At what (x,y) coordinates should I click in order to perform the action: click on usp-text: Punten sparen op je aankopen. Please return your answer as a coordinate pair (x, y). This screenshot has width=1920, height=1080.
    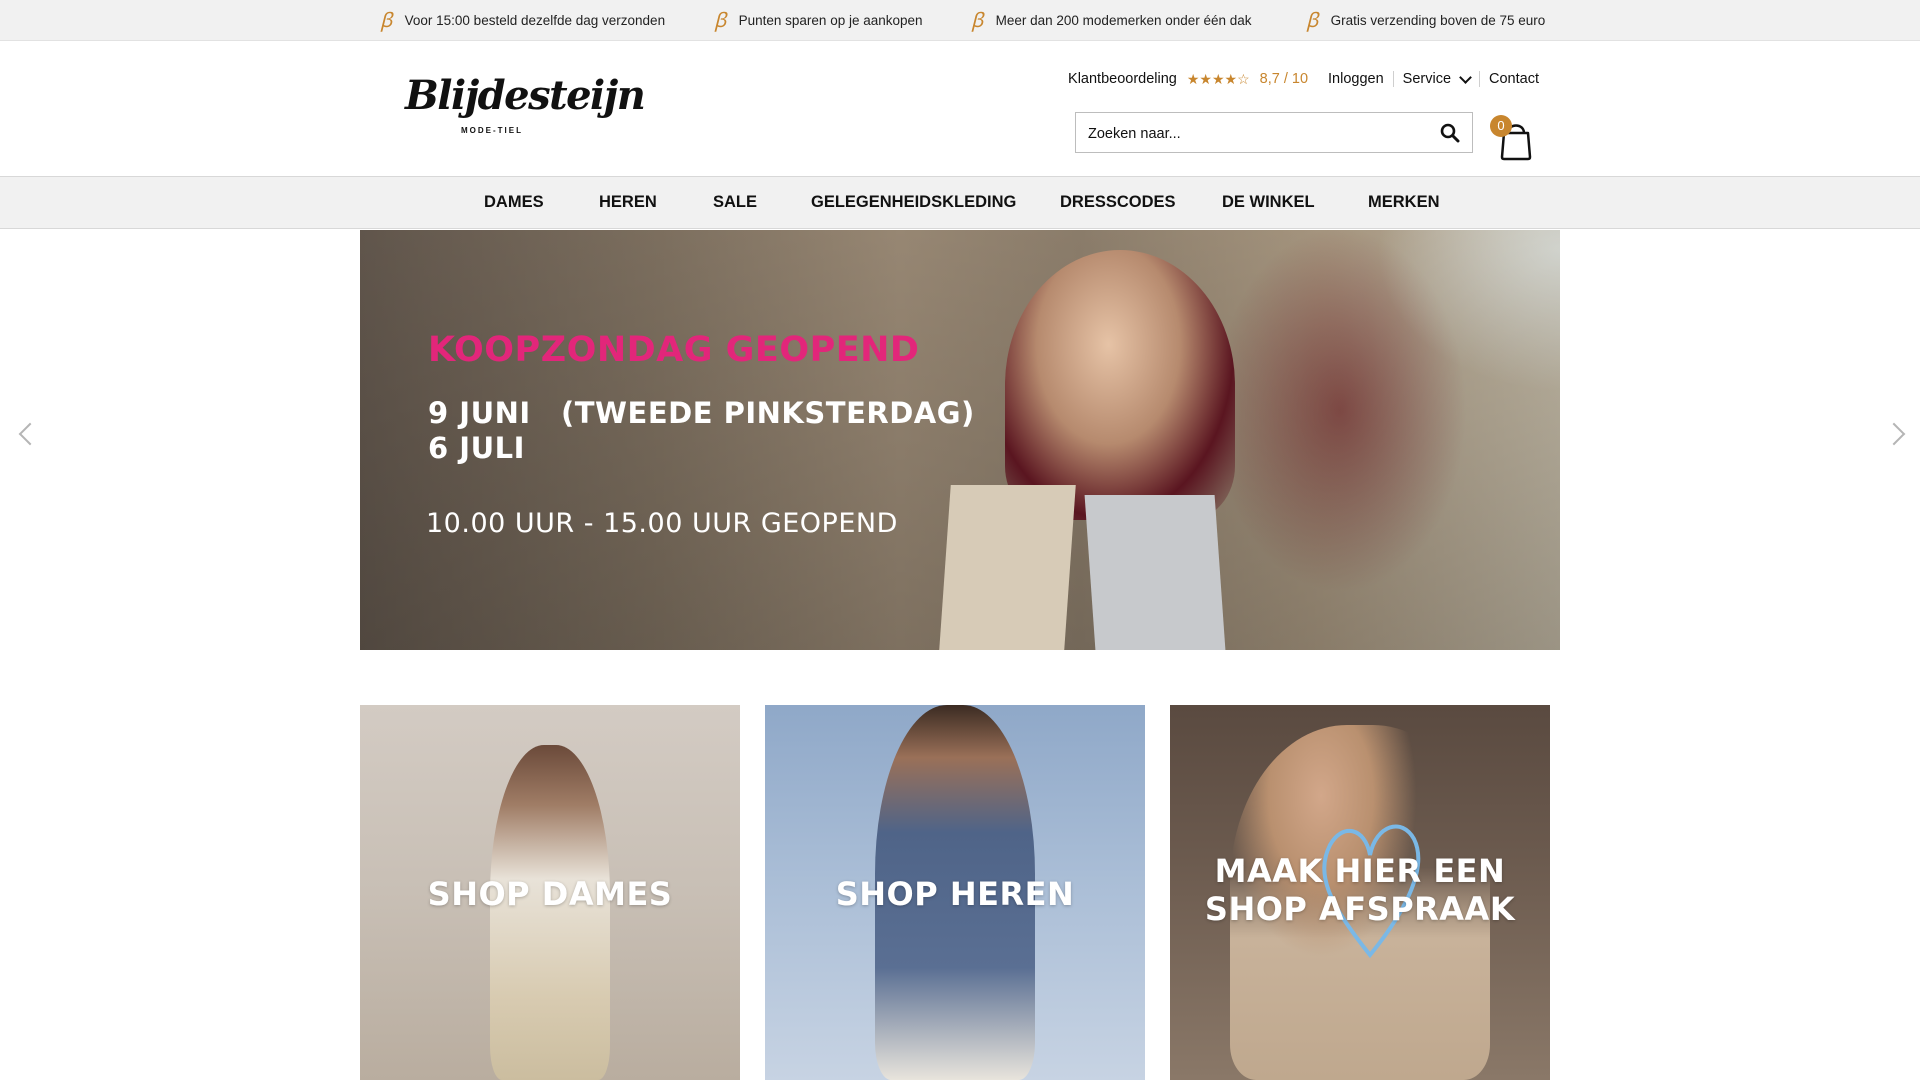
    Looking at the image, I should click on (830, 20).